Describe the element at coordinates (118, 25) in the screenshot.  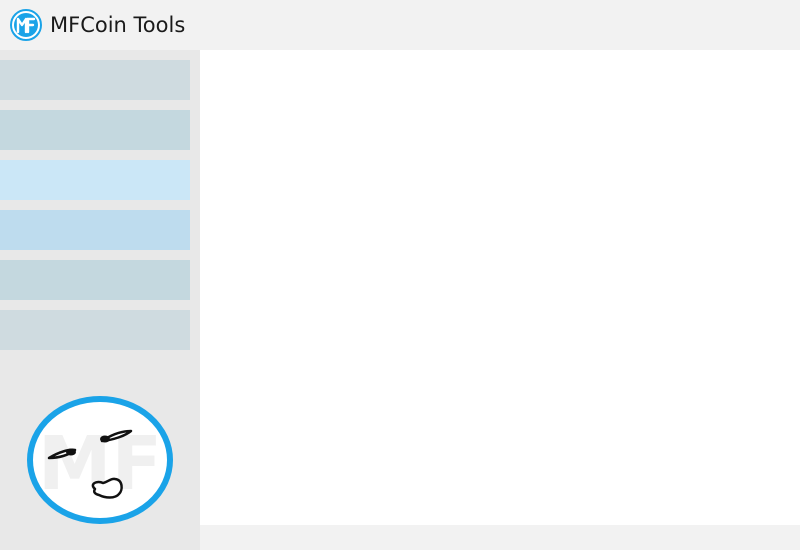
I see `app-title: MFCoin Tools` at that location.